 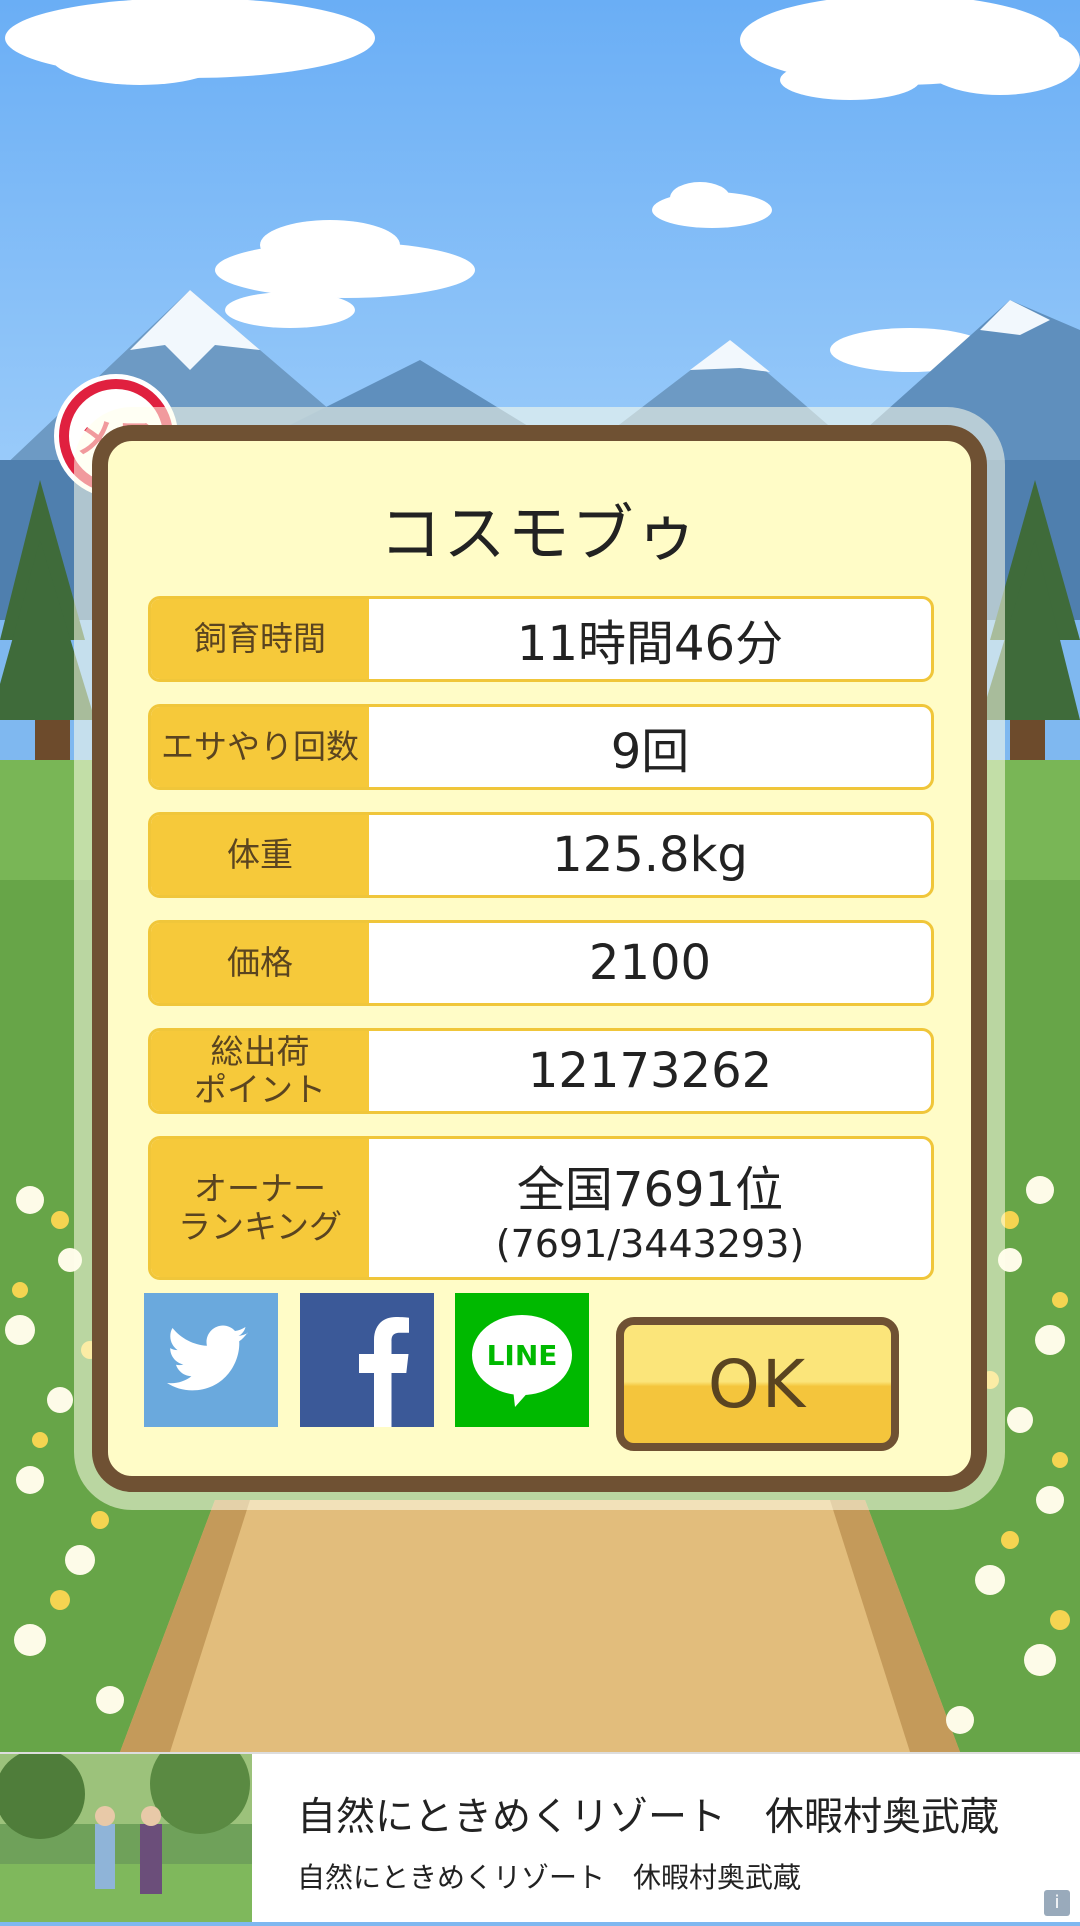 What do you see at coordinates (260, 1071) in the screenshot?
I see `stat-label: 総出荷 ポイント` at bounding box center [260, 1071].